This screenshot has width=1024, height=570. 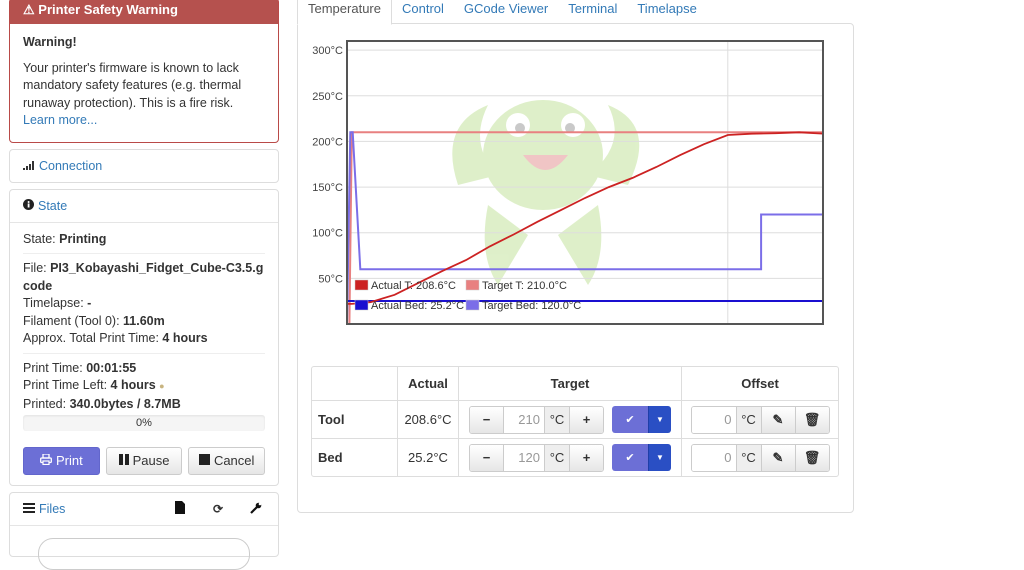 What do you see at coordinates (144, 531) in the screenshot?
I see `files-panel: Files ⟳` at bounding box center [144, 531].